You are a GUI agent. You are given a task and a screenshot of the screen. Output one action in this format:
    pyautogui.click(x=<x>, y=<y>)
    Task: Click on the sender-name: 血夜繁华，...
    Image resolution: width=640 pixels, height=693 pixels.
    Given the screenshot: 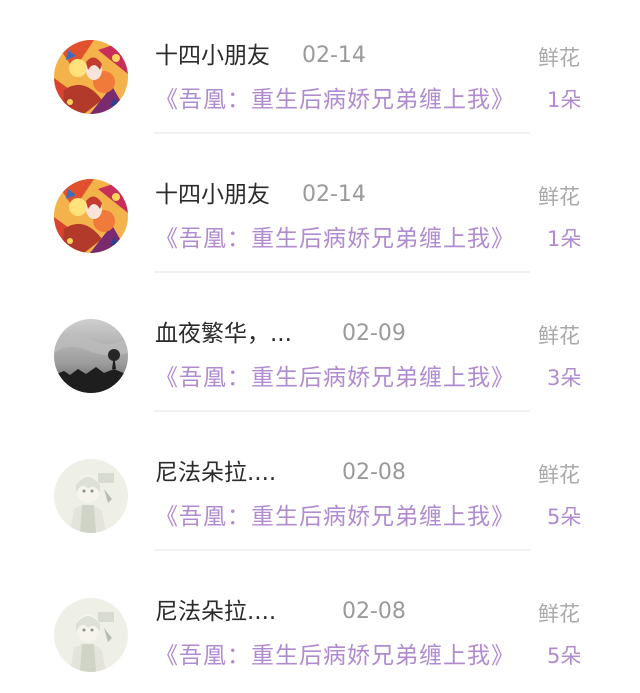 What is the action you would take?
    pyautogui.click(x=223, y=334)
    